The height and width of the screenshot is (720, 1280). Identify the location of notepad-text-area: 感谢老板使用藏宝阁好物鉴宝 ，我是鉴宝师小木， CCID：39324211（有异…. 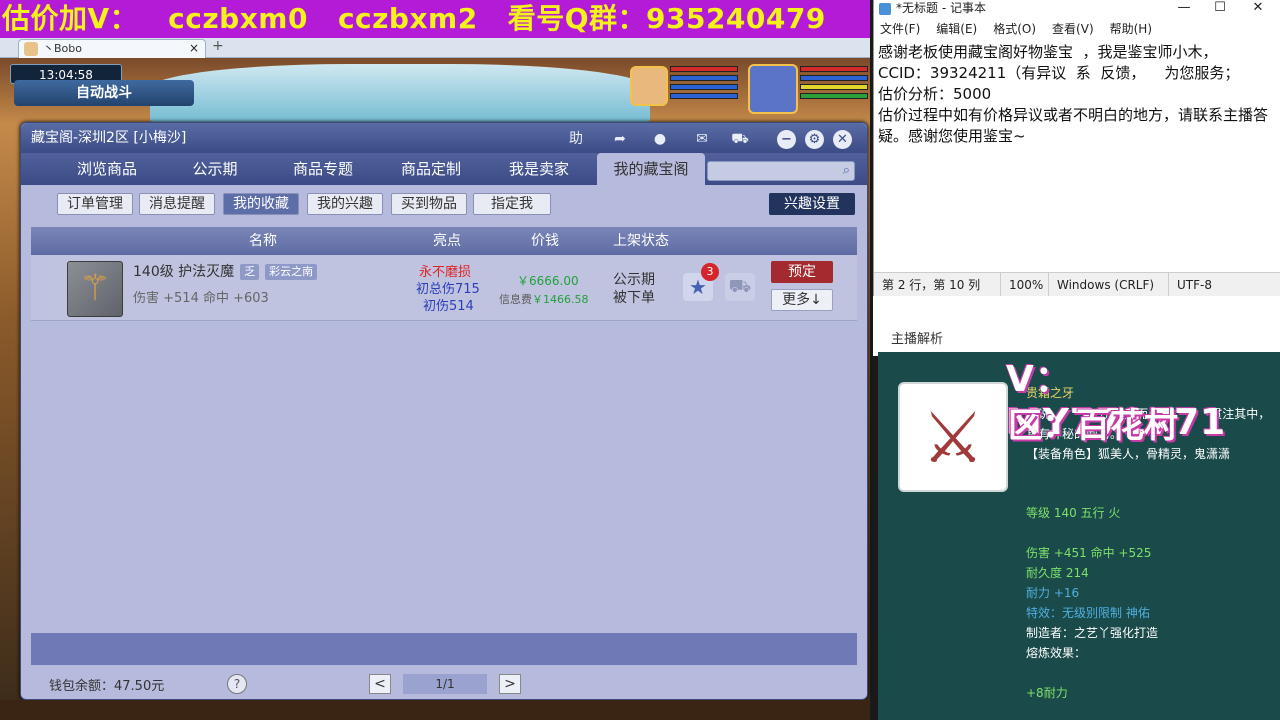
(1077, 94).